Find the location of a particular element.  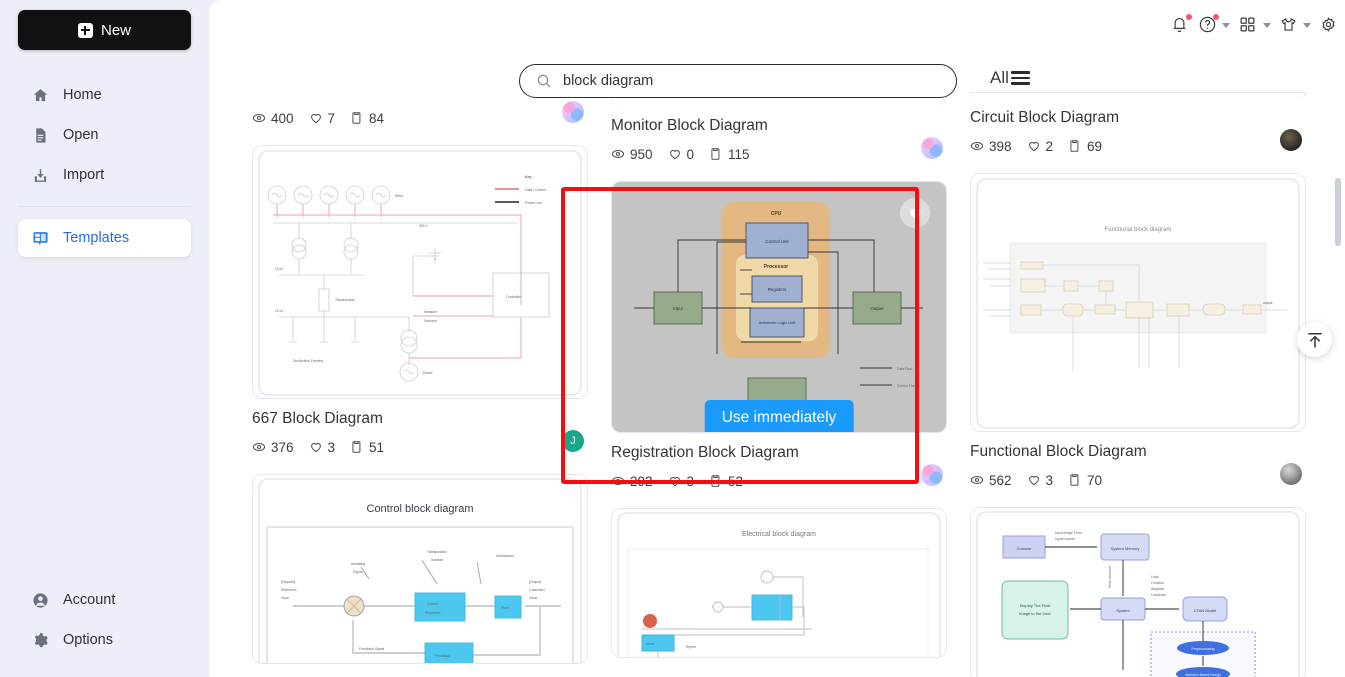

heart-icon is located at coordinates (915, 214).